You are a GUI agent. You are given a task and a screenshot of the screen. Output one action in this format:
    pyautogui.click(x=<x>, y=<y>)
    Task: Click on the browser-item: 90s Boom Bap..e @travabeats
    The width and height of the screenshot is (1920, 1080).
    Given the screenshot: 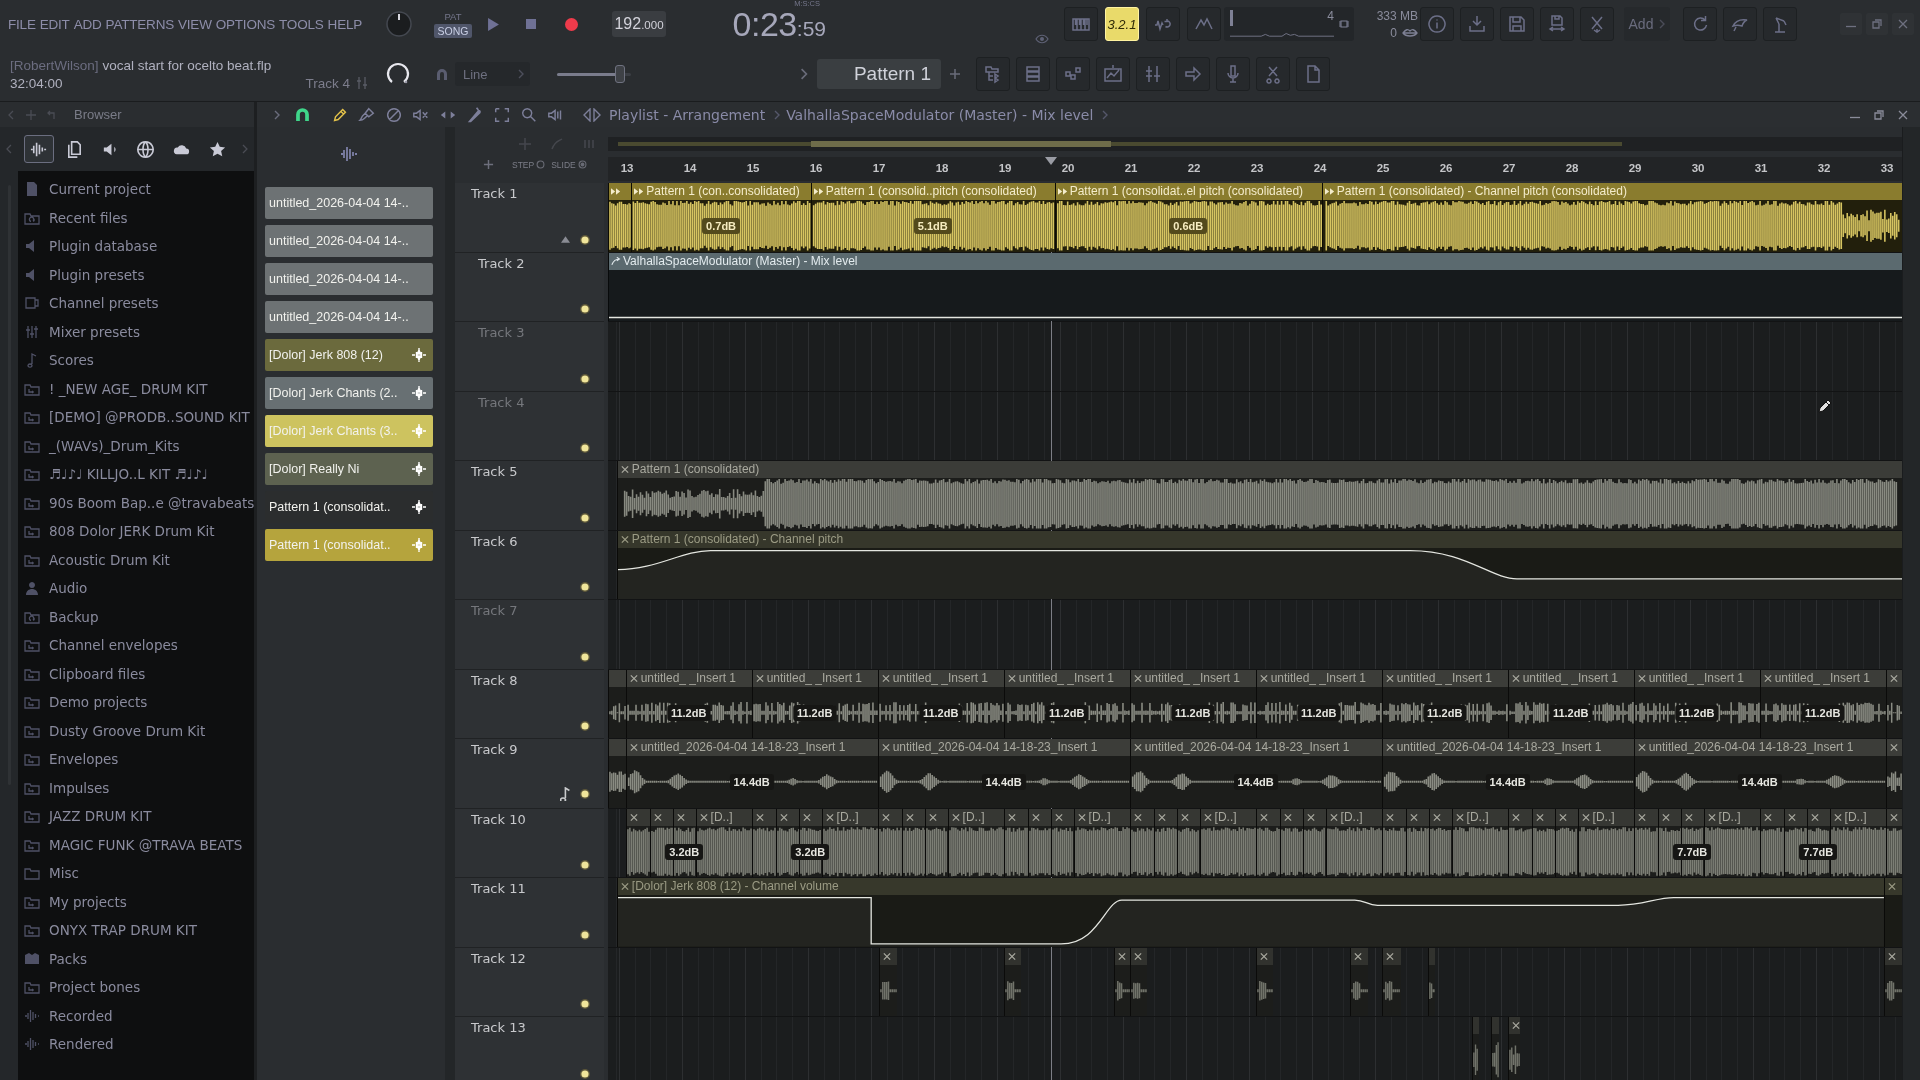 What is the action you would take?
    pyautogui.click(x=136, y=502)
    